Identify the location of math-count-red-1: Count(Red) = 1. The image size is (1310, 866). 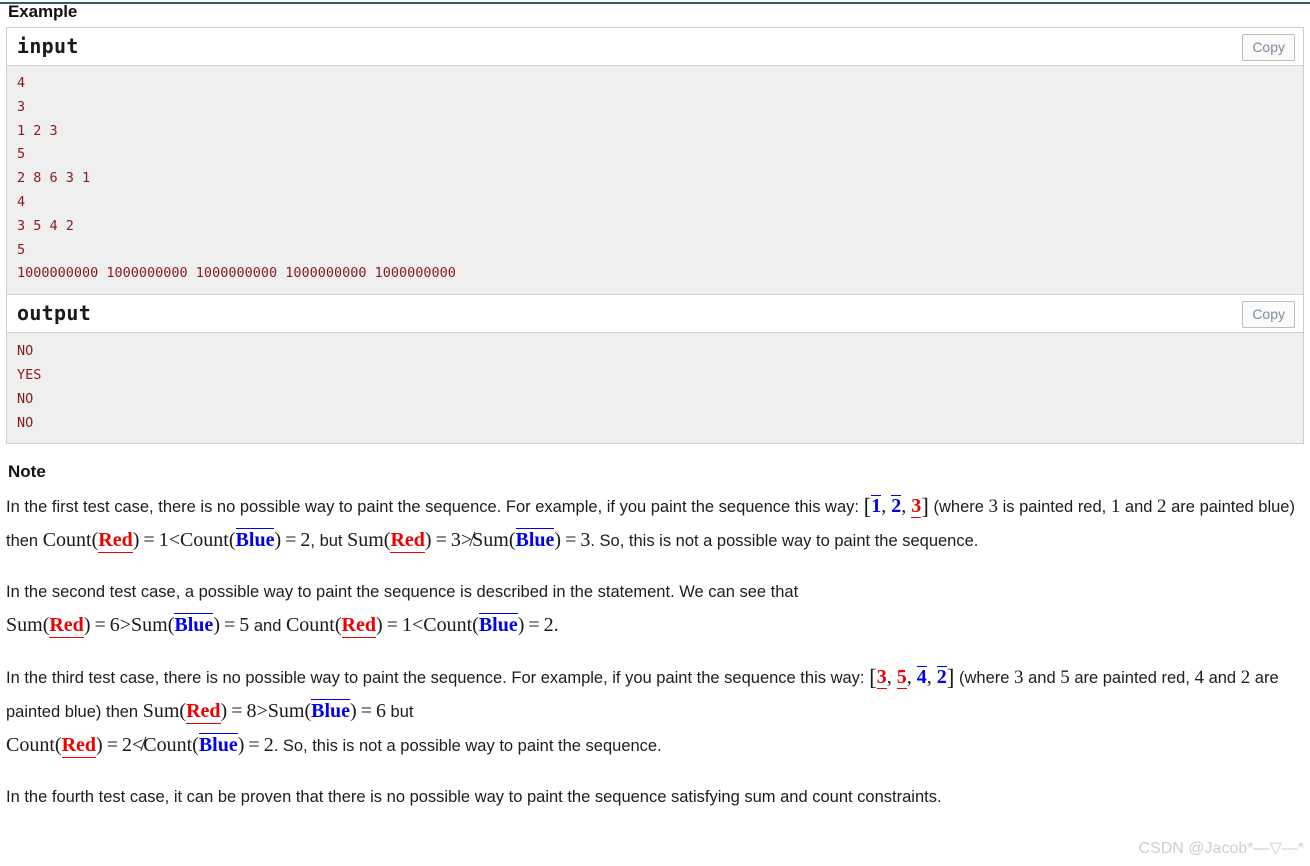
(105, 541).